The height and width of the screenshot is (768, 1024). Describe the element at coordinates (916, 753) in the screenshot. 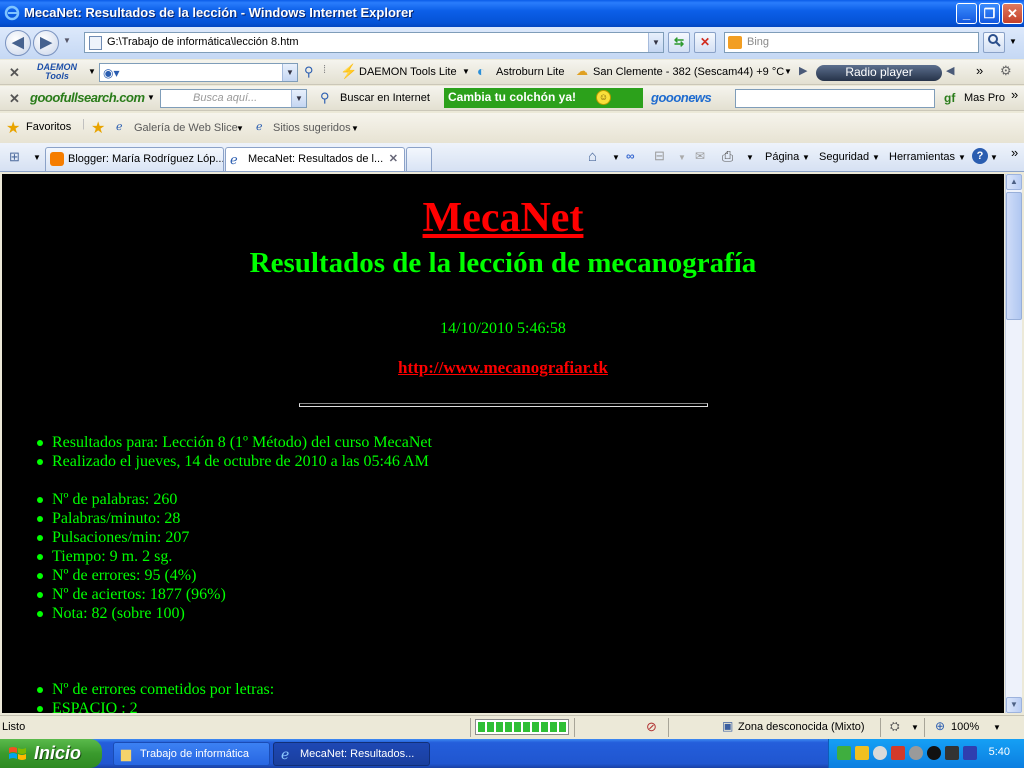

I see `tray-disk-icon` at that location.